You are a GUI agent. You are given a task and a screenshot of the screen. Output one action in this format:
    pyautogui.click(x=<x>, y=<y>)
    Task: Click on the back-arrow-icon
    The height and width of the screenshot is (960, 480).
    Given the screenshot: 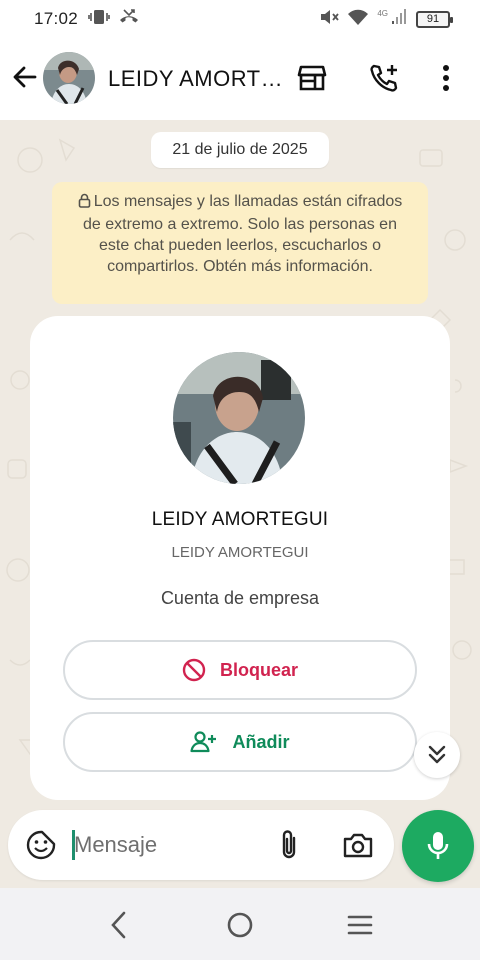 What is the action you would take?
    pyautogui.click(x=25, y=77)
    